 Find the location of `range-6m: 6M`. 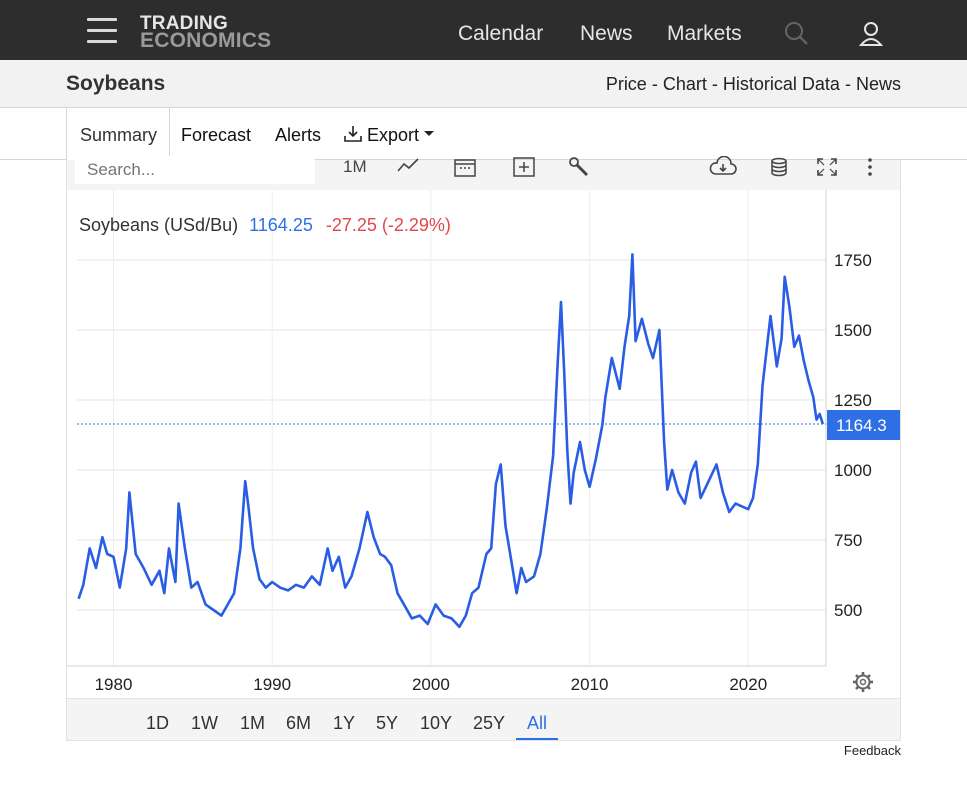

range-6m: 6M is located at coordinates (298, 723).